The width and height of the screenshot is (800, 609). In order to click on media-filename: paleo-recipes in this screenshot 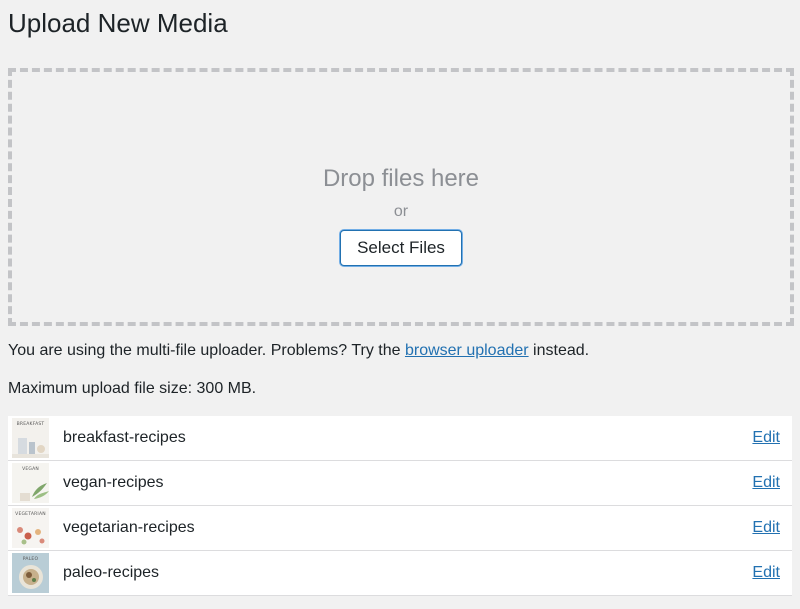, I will do `click(111, 572)`.